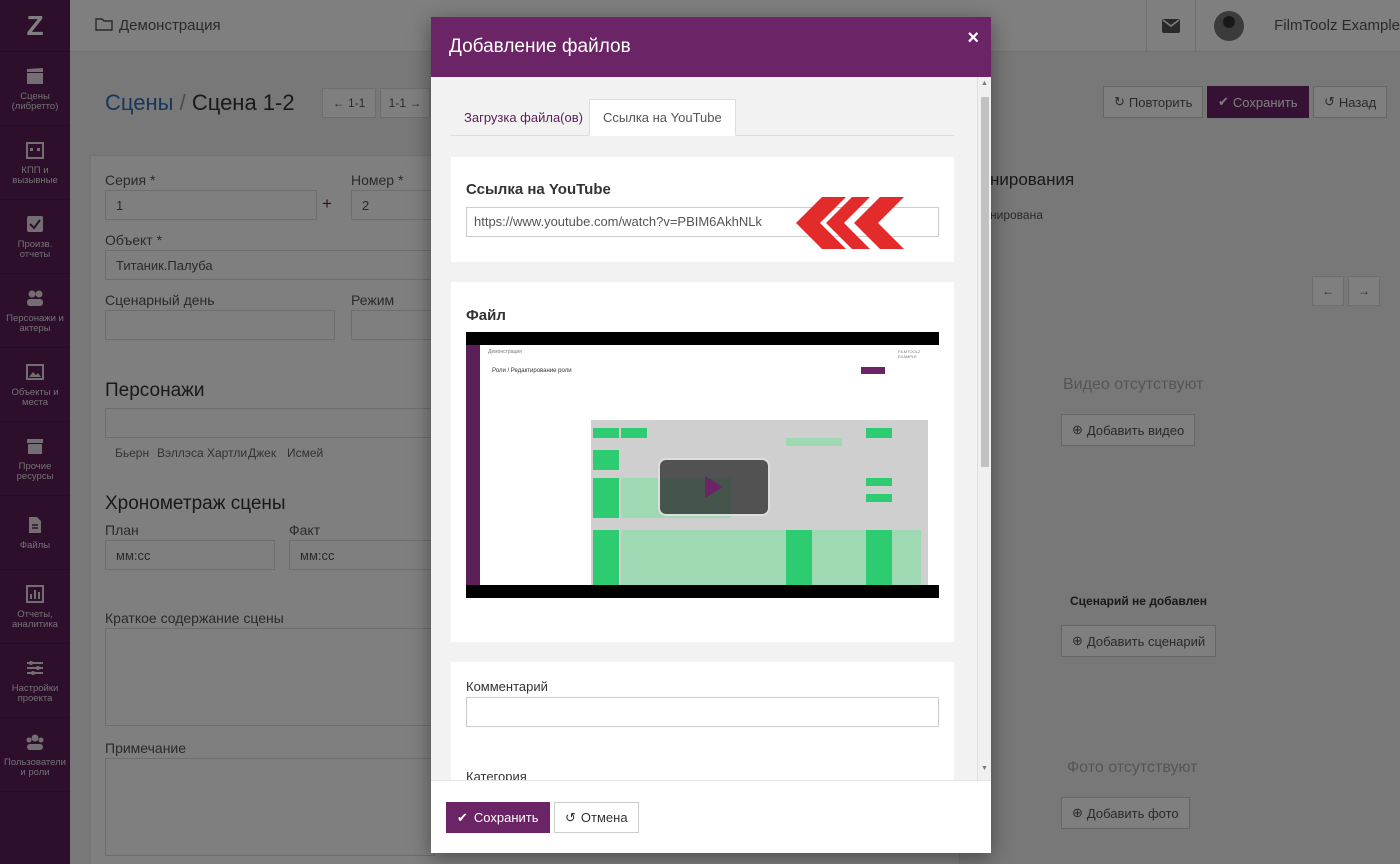 The image size is (1400, 864). I want to click on youtube-heading: Ссылка на YouTube, so click(538, 189).